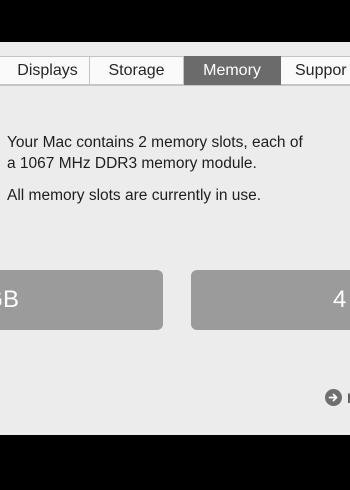 Image resolution: width=350 pixels, height=490 pixels. Describe the element at coordinates (81, 300) in the screenshot. I see `memory-slot-1: GB` at that location.